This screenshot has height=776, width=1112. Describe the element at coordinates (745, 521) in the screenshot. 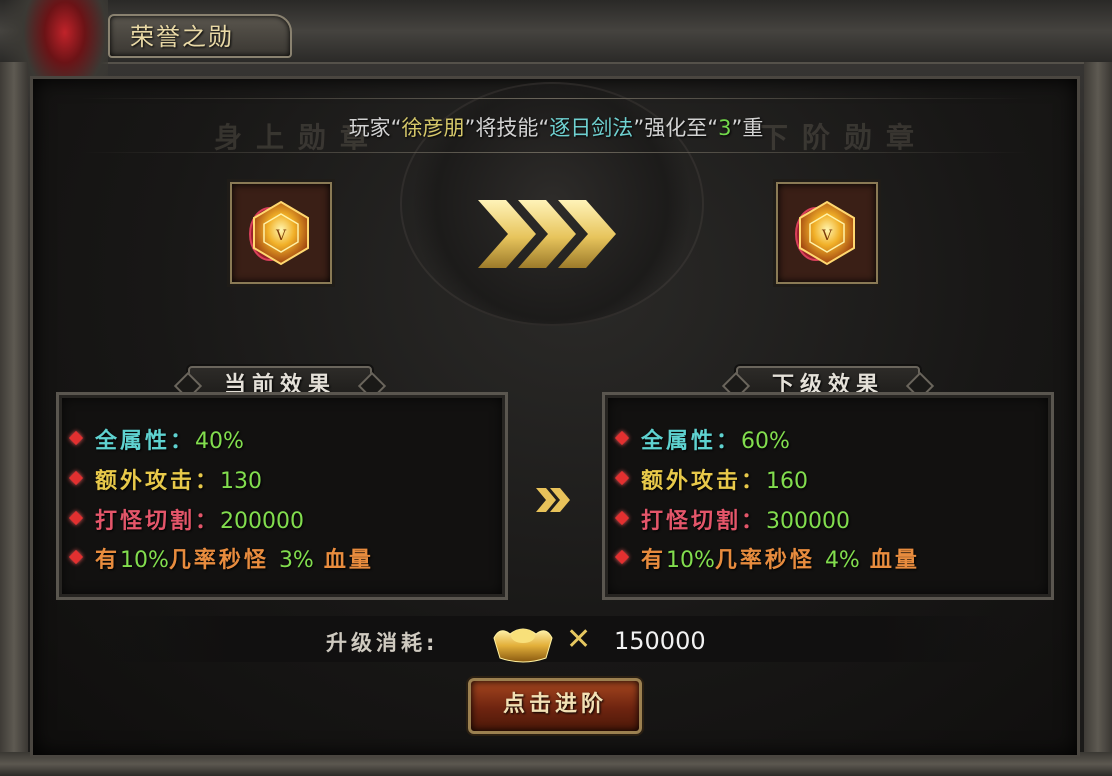

I see `effect-row: 打怪切割：300000` at that location.